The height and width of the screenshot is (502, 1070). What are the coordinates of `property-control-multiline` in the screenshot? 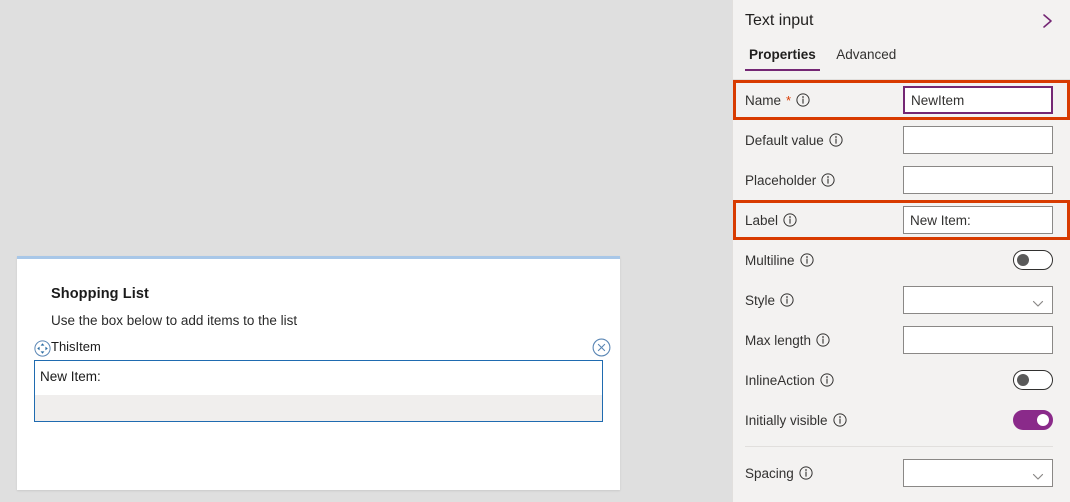 It's located at (976, 260).